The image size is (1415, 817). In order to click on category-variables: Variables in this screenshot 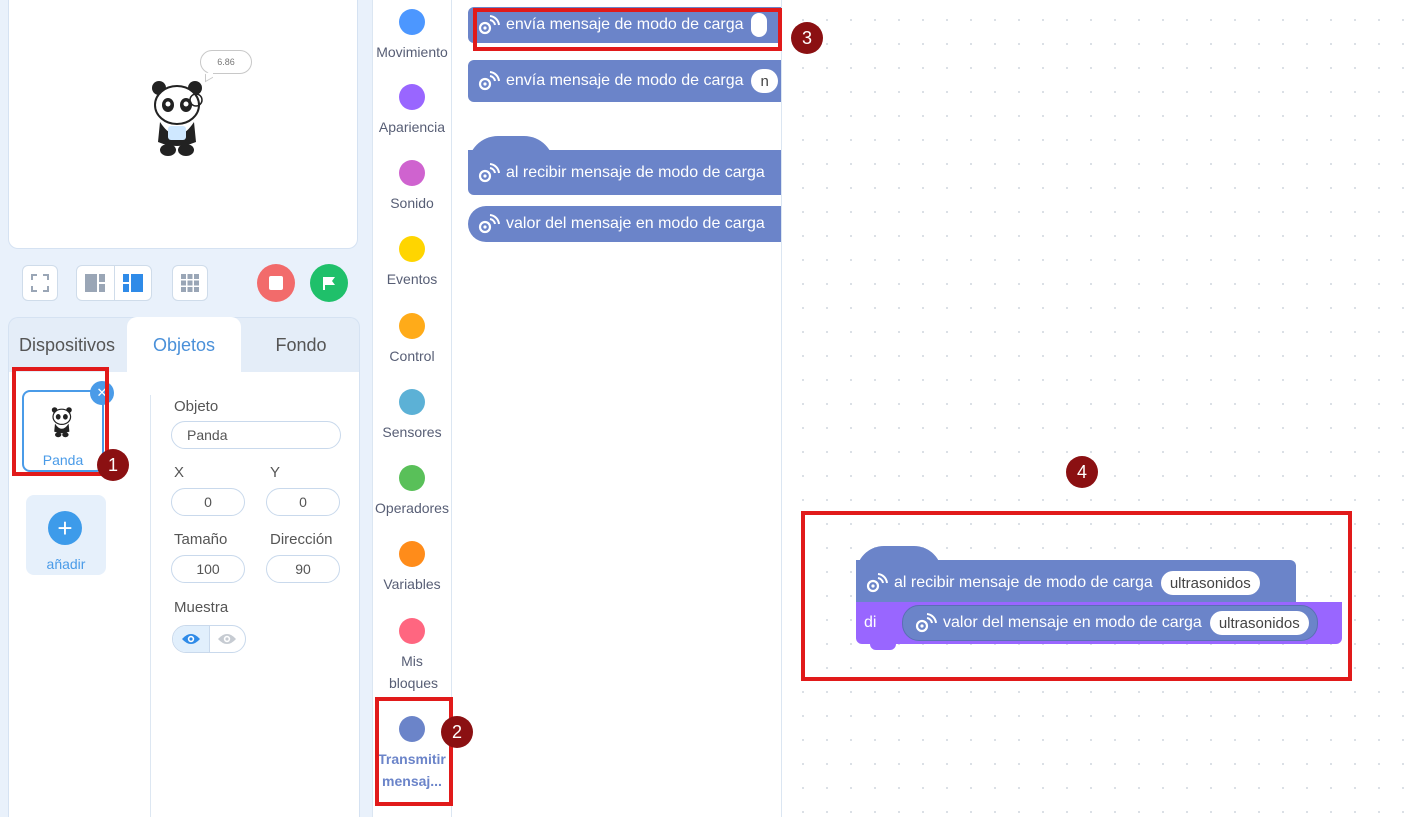, I will do `click(412, 568)`.